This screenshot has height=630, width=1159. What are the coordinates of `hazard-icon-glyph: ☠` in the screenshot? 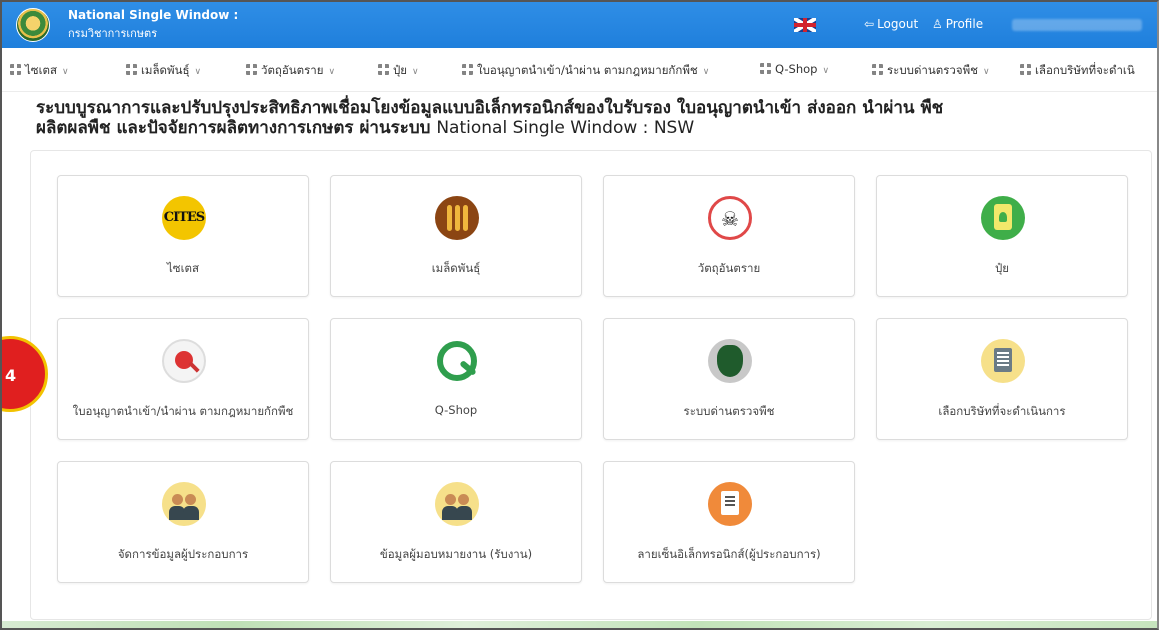 It's located at (730, 219).